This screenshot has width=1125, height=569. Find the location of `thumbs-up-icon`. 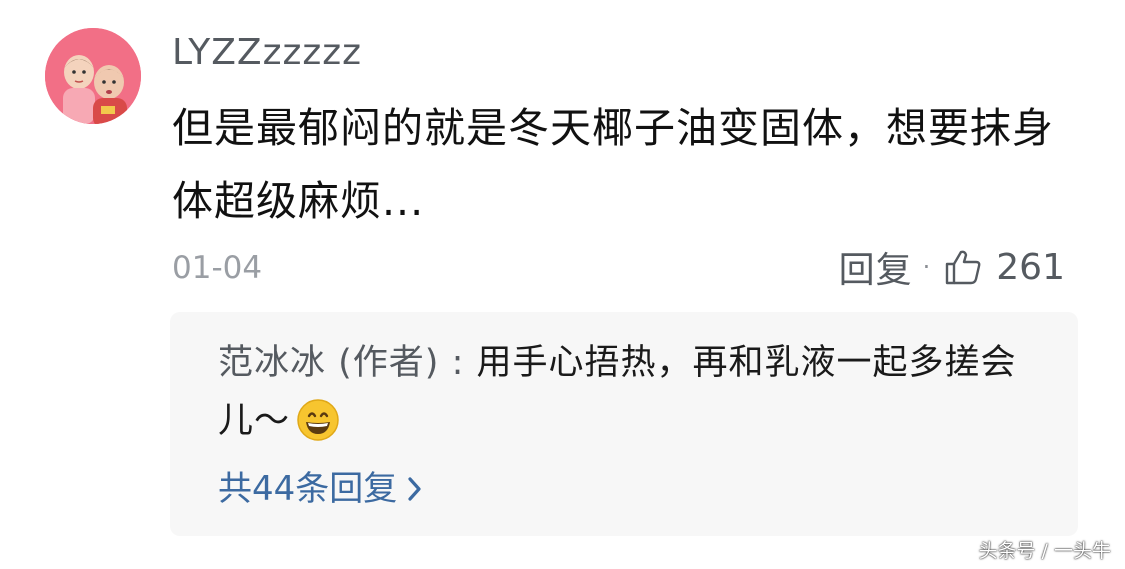

thumbs-up-icon is located at coordinates (963, 267).